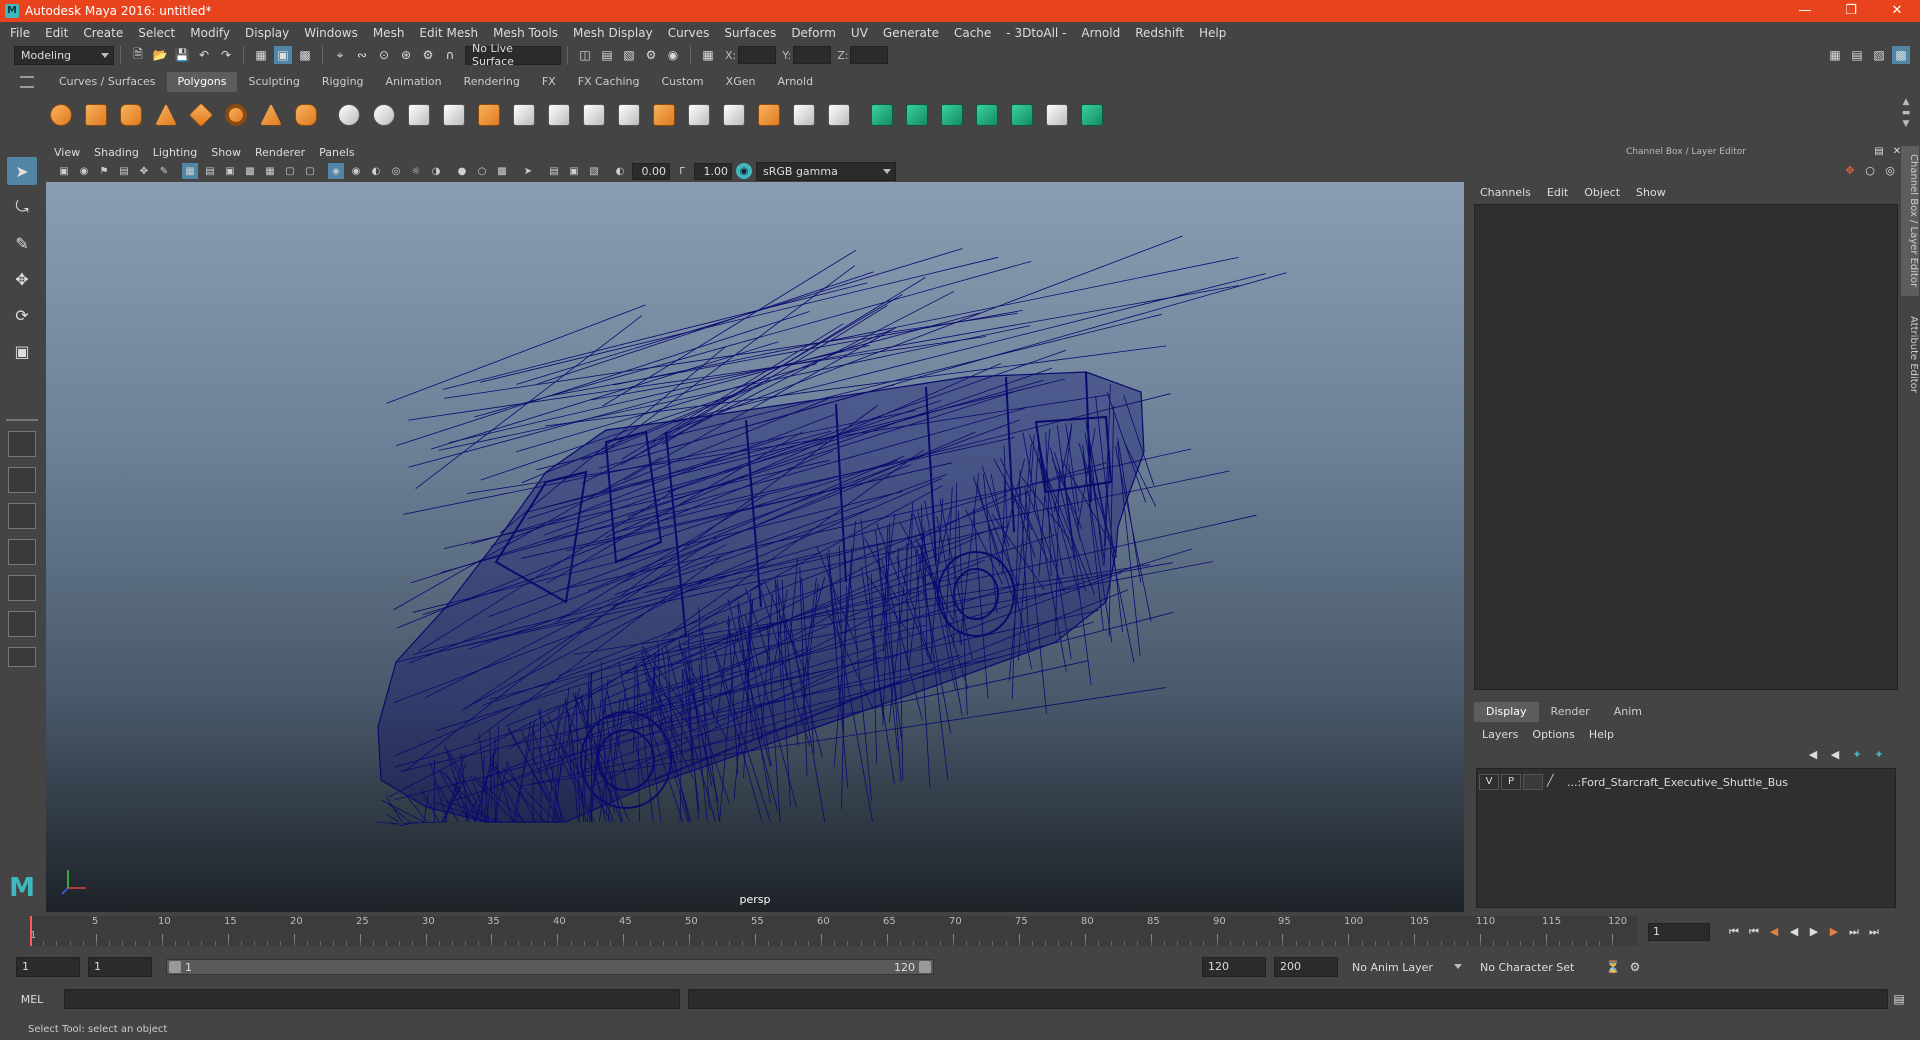  Describe the element at coordinates (683, 82) in the screenshot. I see `tab-custom: Custom` at that location.